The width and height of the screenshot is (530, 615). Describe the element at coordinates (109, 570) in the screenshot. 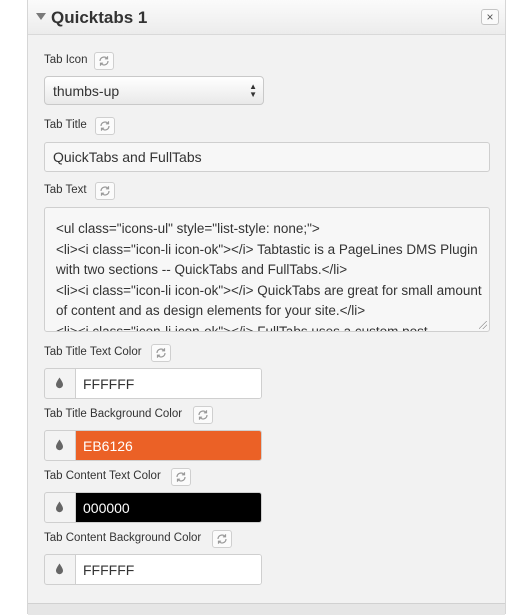

I see `content-bg-color-value: FFFFFF` at that location.